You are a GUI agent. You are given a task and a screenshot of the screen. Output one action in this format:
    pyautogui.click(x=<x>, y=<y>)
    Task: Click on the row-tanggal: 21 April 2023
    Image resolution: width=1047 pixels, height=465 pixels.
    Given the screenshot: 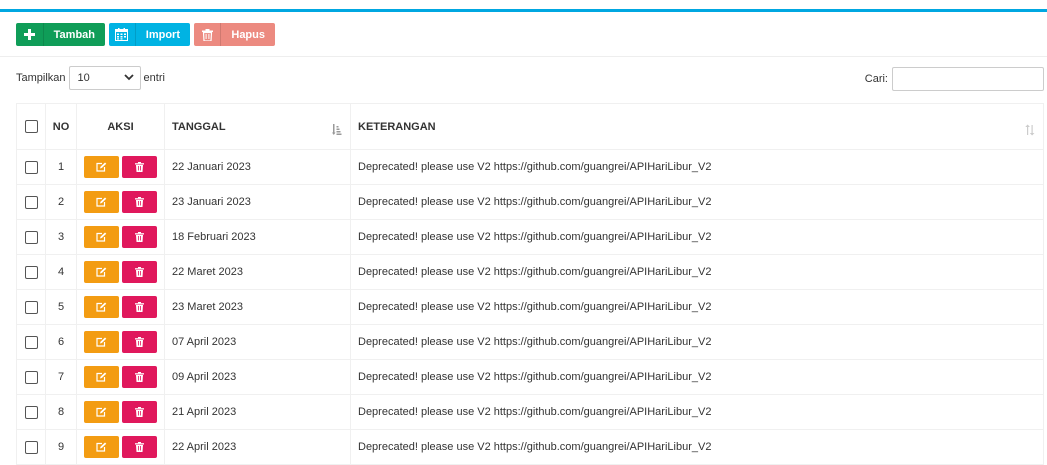 What is the action you would take?
    pyautogui.click(x=257, y=412)
    